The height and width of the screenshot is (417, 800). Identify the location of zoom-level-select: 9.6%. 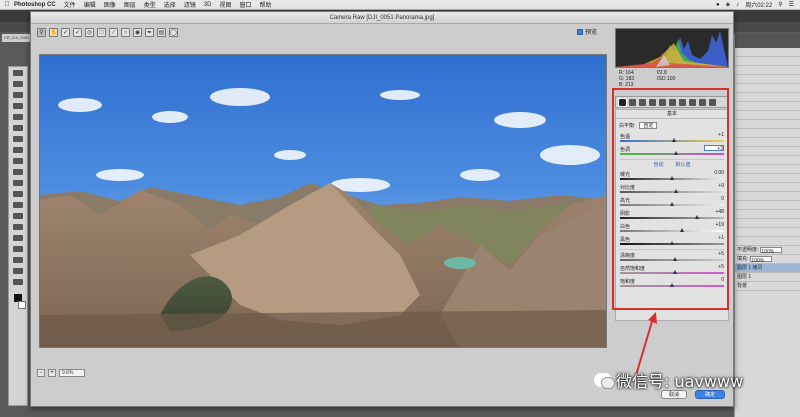
(72, 373).